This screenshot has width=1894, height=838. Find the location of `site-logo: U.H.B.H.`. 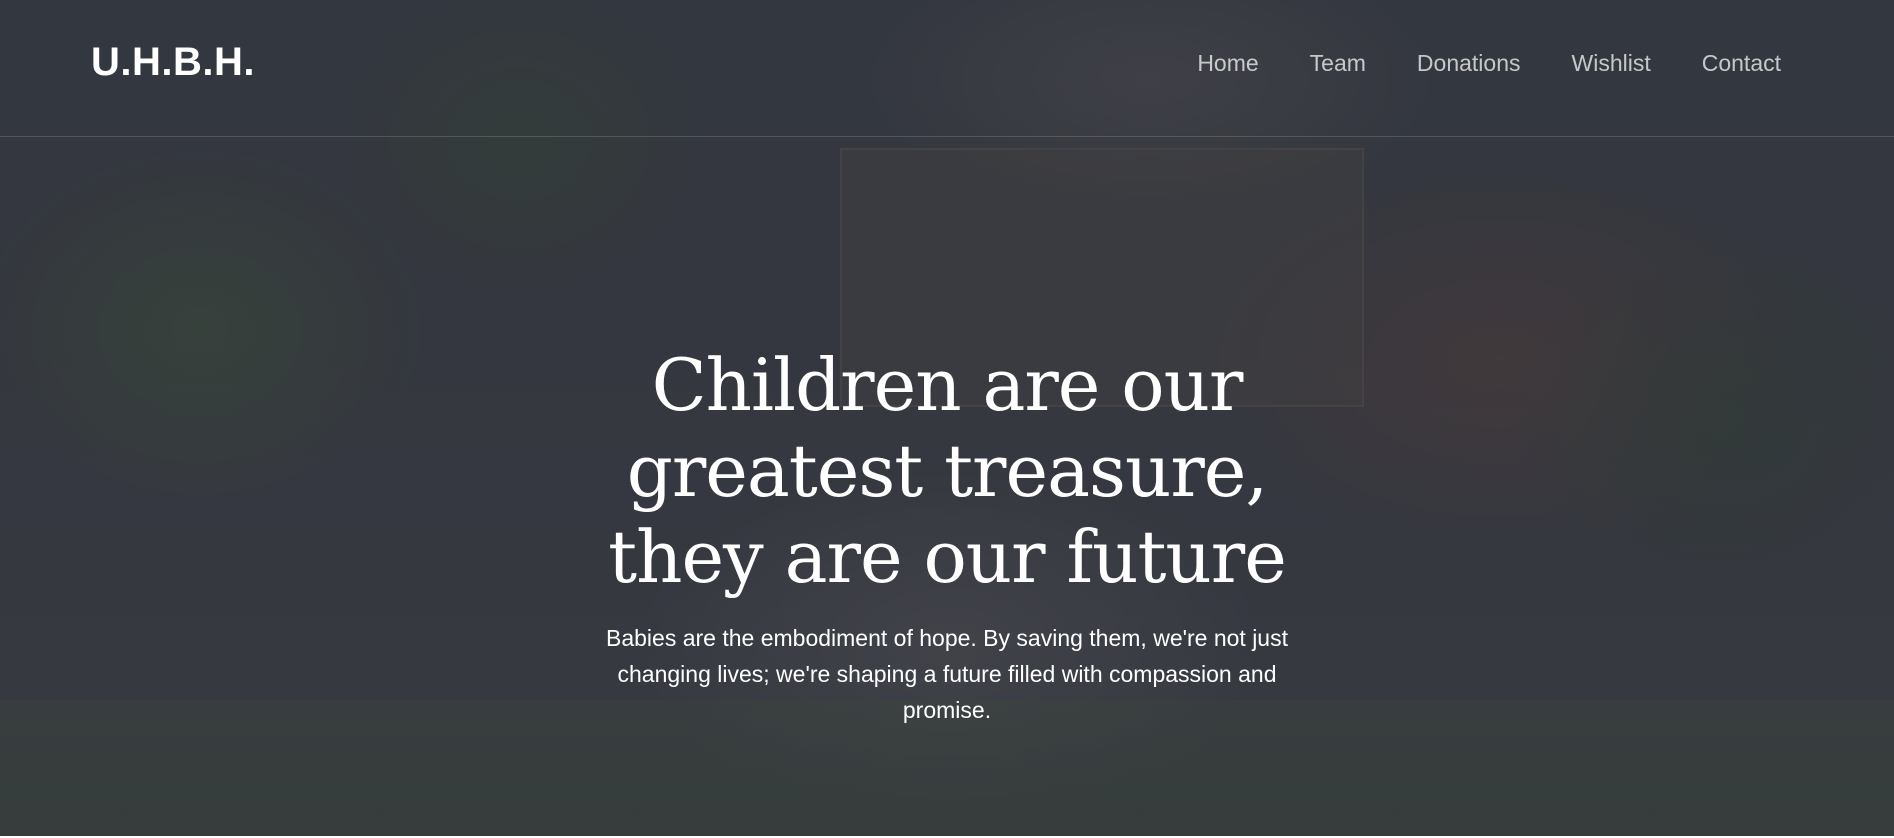

site-logo: U.H.B.H. is located at coordinates (173, 62).